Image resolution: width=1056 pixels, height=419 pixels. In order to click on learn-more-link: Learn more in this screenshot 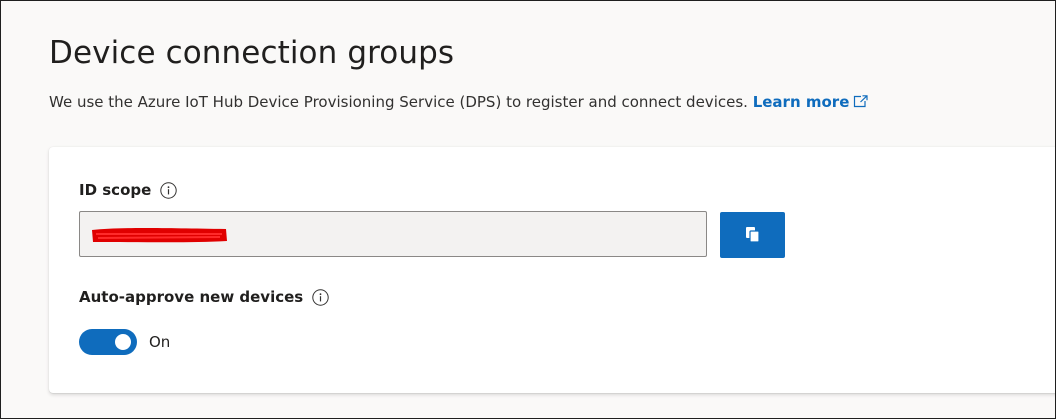, I will do `click(811, 102)`.